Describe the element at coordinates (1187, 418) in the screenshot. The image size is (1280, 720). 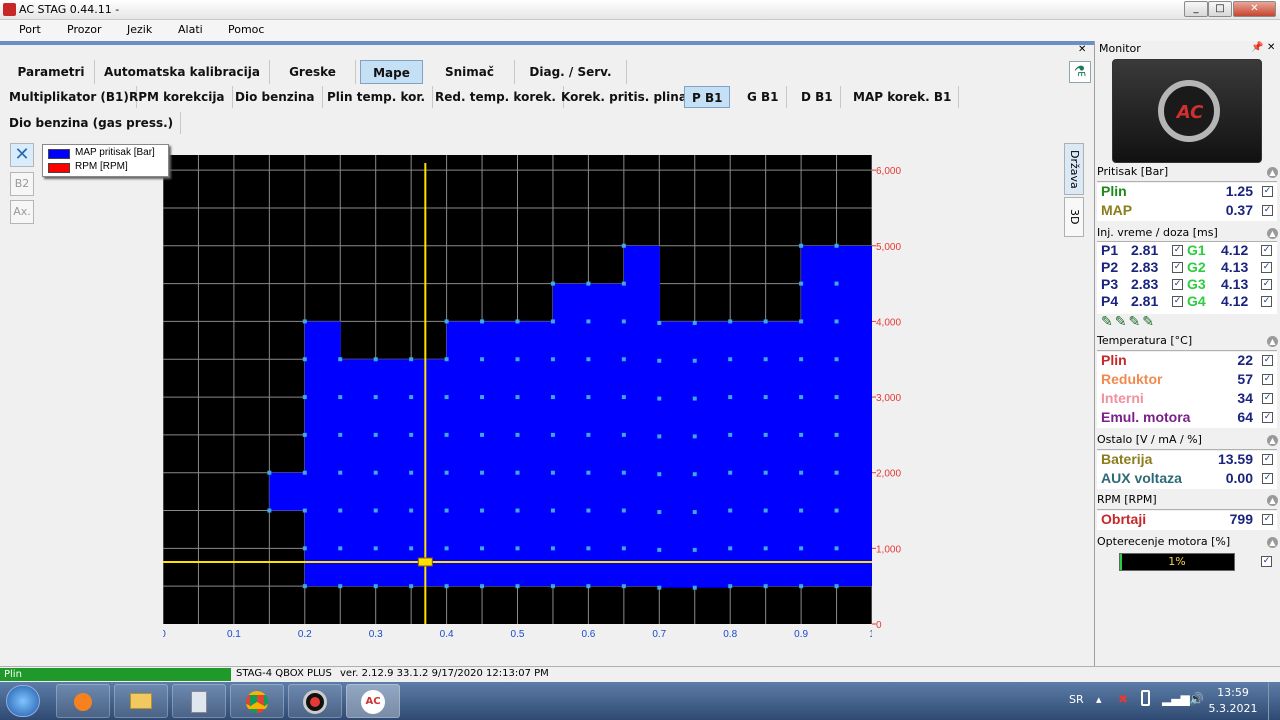
I see `row-temp-emul-motora: Emul. motora 64 ✓` at that location.